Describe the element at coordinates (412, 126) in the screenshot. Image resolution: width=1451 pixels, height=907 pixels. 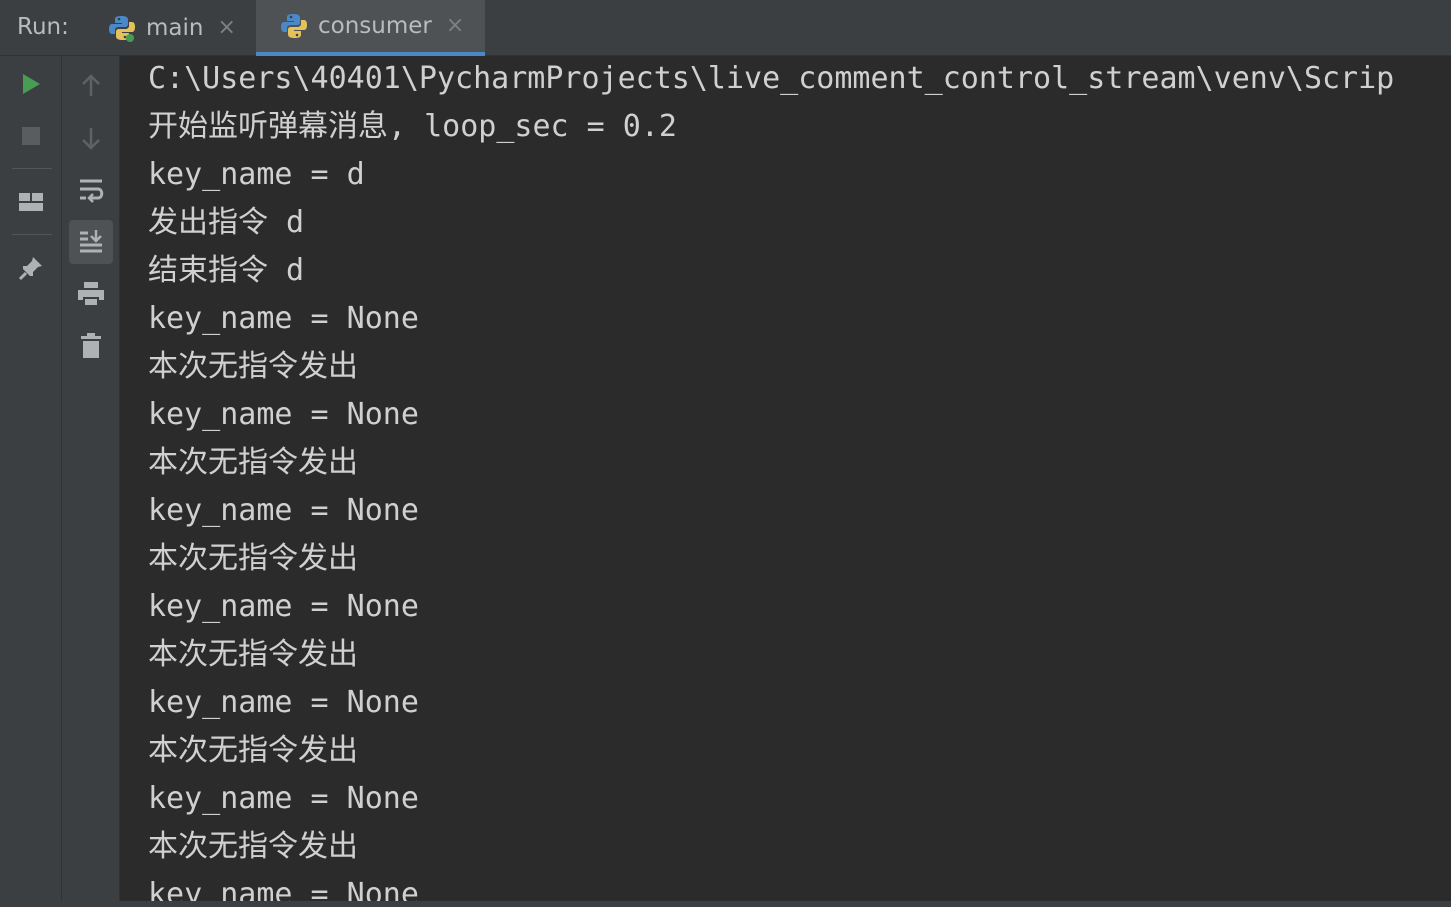
I see `console-line: 开始监听弹幕消息, loop_sec = 0.2` at that location.